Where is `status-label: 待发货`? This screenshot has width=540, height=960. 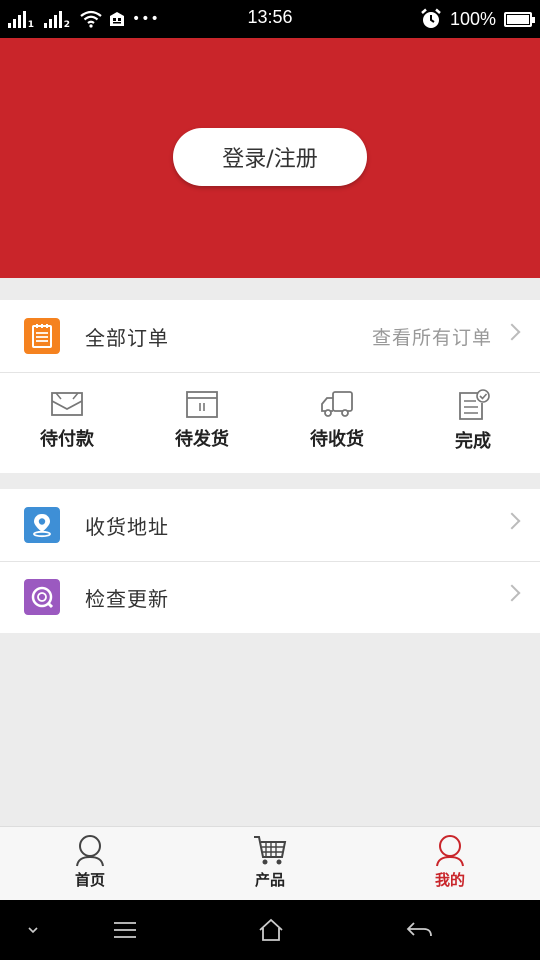 status-label: 待发货 is located at coordinates (202, 439).